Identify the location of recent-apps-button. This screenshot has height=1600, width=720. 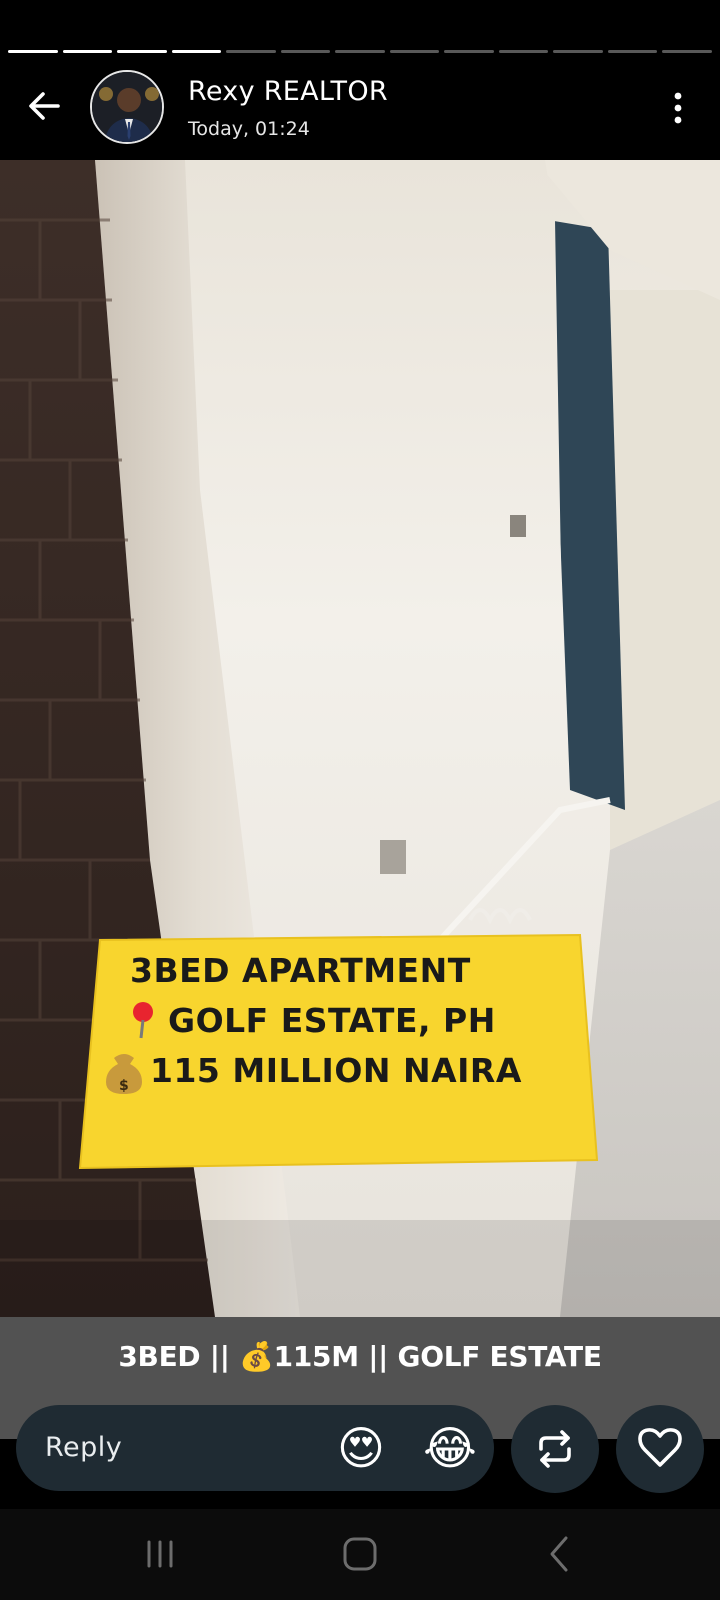
(160, 1554).